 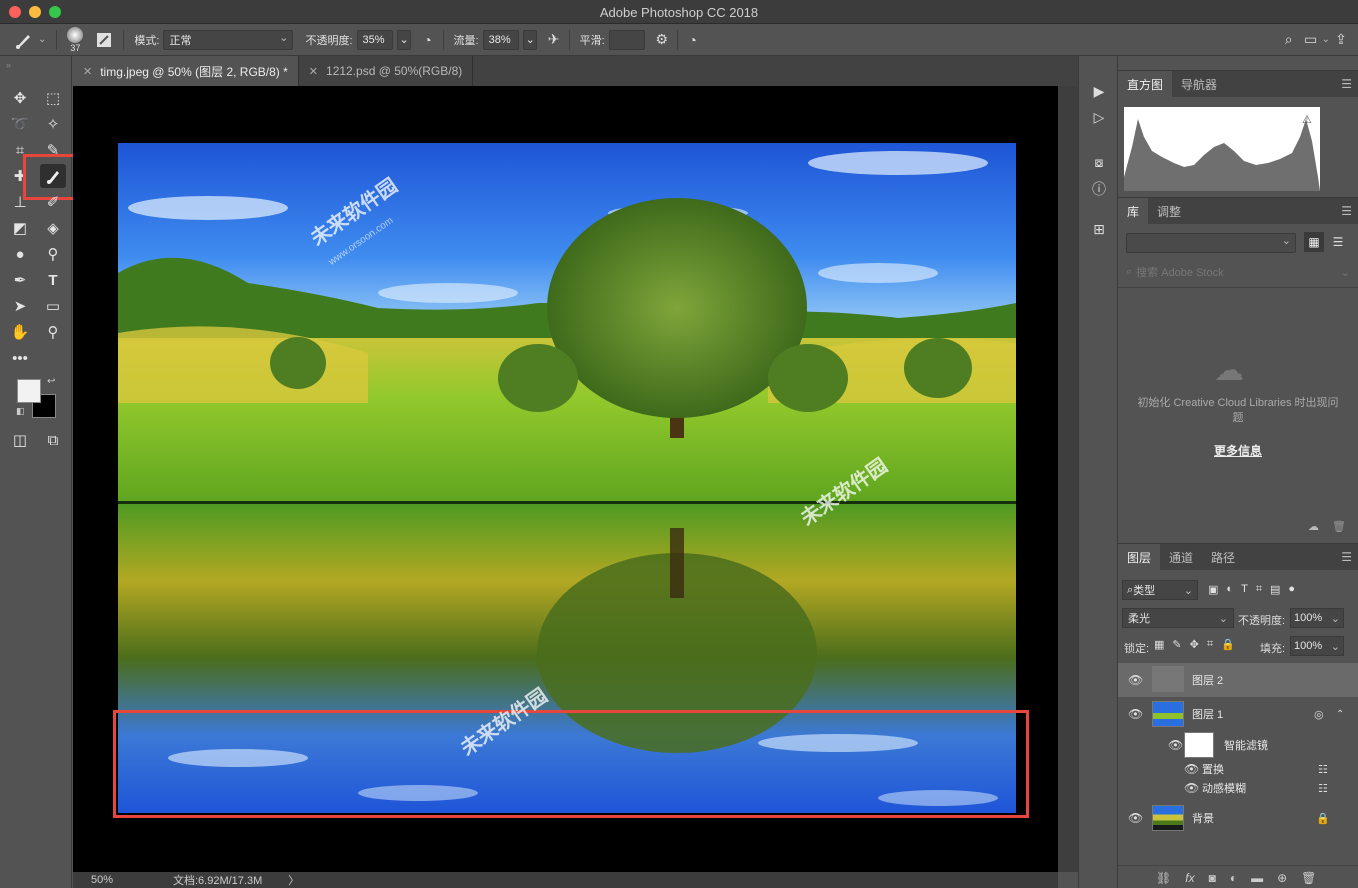 I want to click on brush-size-picker: 37, so click(x=75, y=39).